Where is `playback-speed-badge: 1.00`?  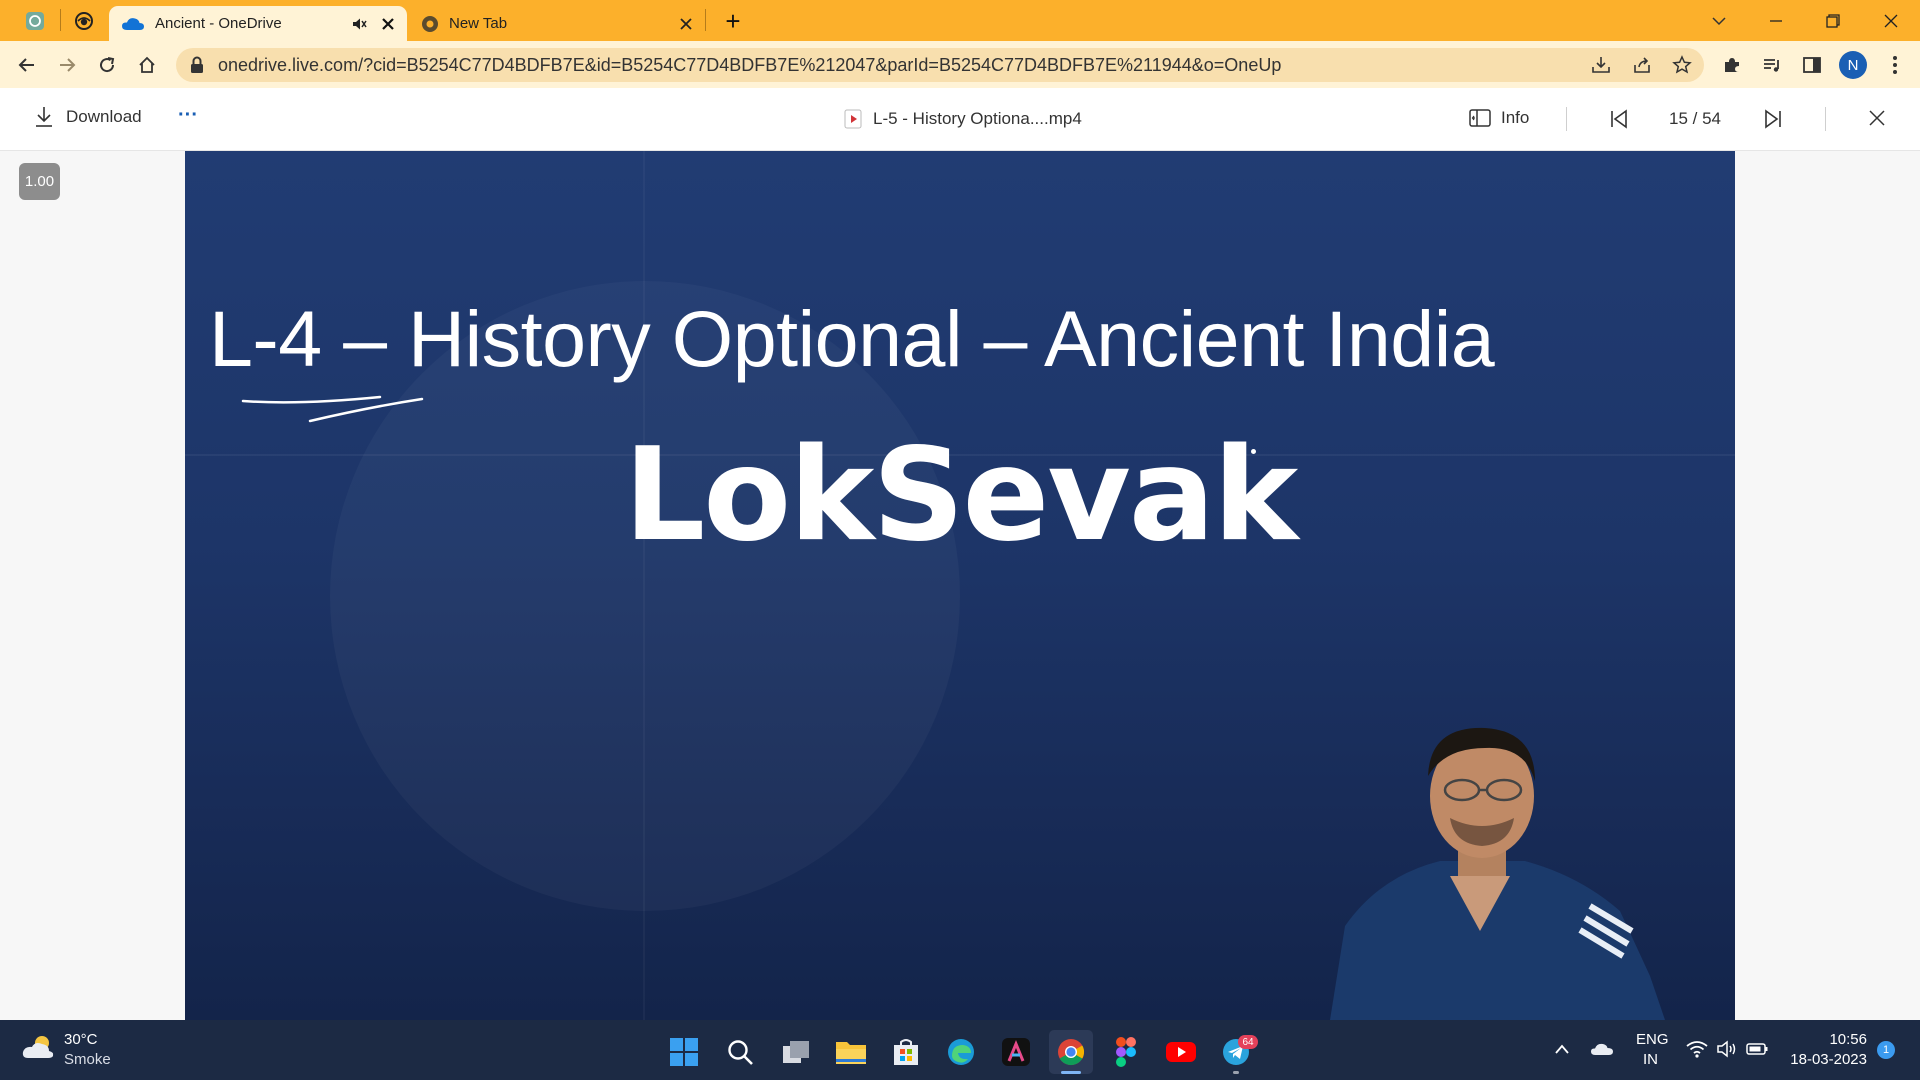 playback-speed-badge: 1.00 is located at coordinates (39, 181).